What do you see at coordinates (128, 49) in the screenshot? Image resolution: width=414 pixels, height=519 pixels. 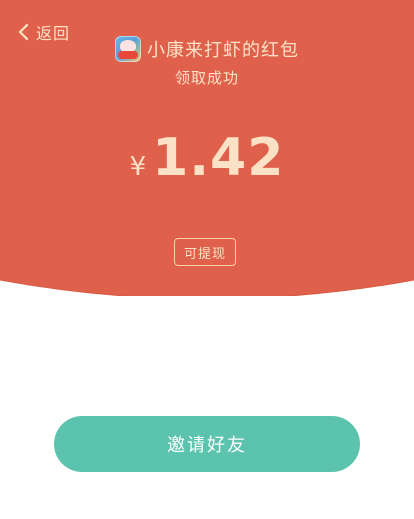 I see `app-logo-icon` at bounding box center [128, 49].